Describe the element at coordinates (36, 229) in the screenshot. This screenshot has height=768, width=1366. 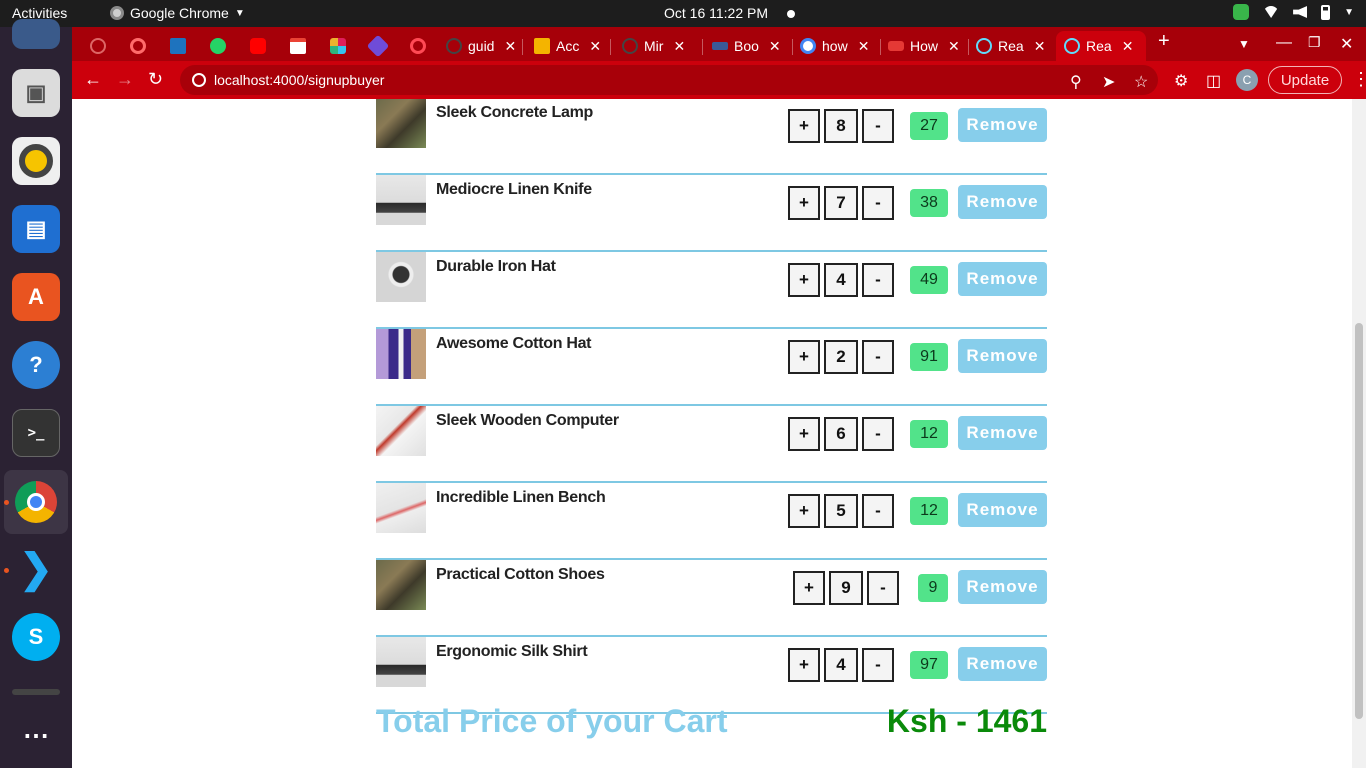
I see `writer-icon: ▤` at that location.